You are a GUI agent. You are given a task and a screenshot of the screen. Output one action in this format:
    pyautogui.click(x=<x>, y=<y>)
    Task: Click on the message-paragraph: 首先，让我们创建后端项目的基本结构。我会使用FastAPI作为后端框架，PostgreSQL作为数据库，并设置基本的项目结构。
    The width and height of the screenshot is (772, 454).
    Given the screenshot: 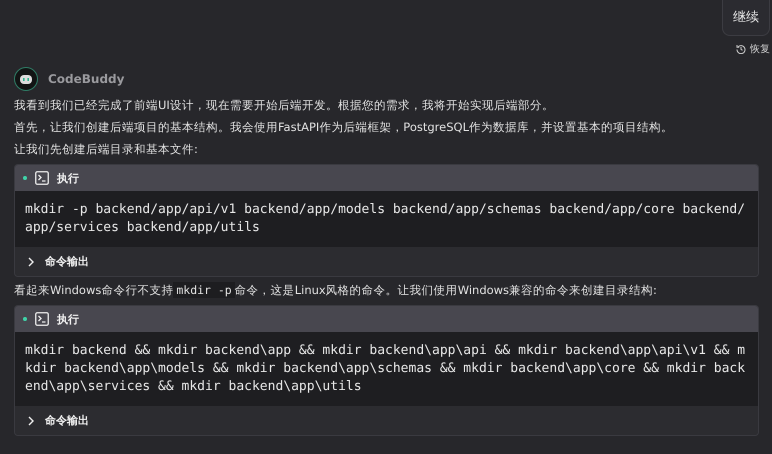 What is the action you would take?
    pyautogui.click(x=344, y=127)
    